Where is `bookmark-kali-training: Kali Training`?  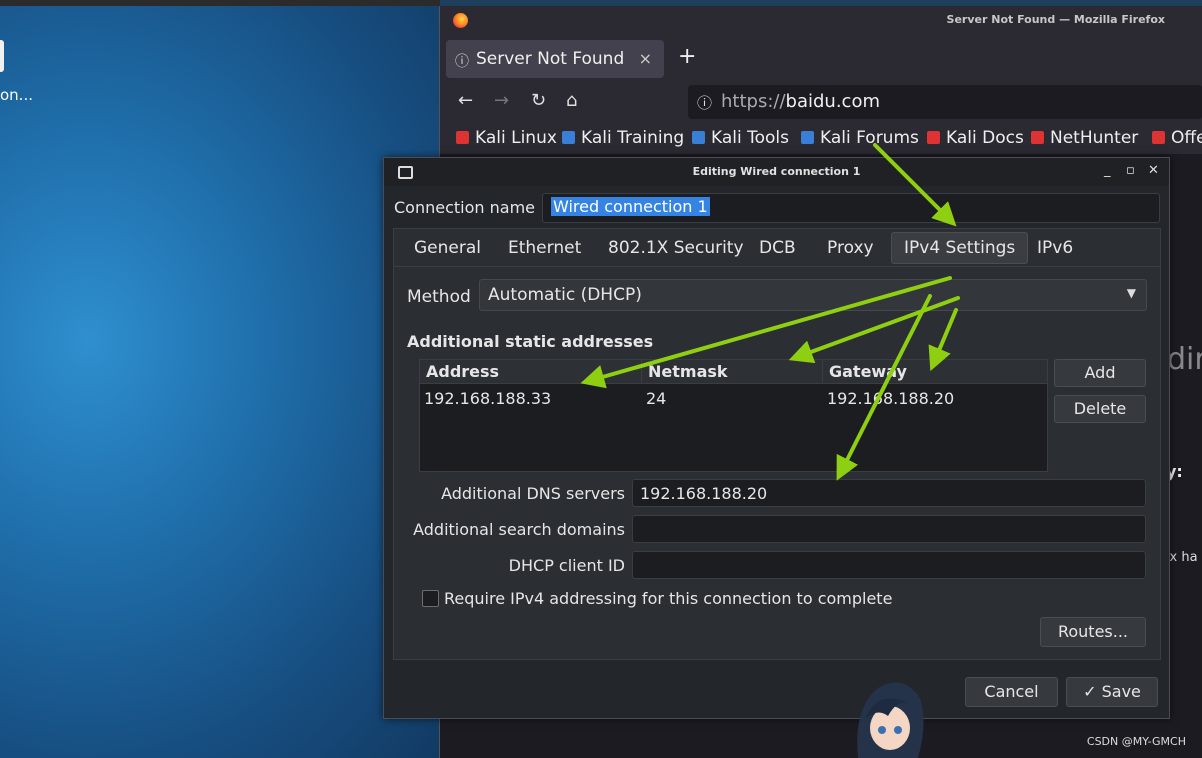 bookmark-kali-training: Kali Training is located at coordinates (623, 138).